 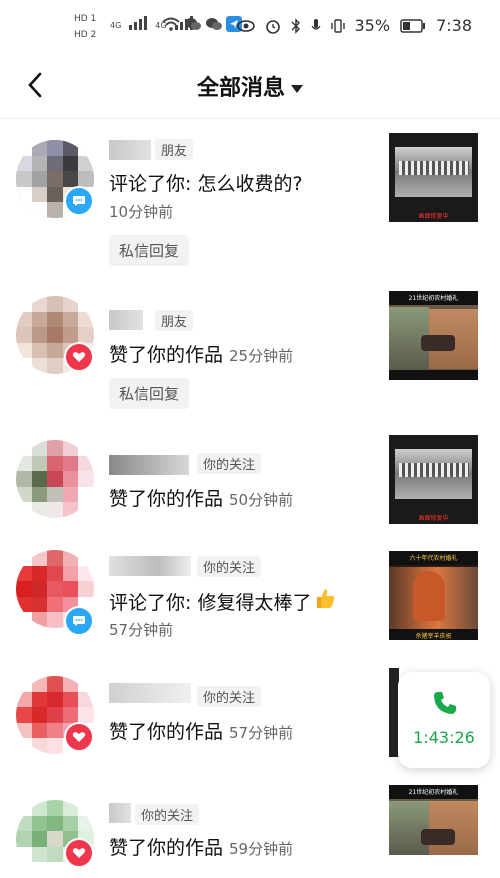 I want to click on thumbs-up-icon, so click(x=325, y=601).